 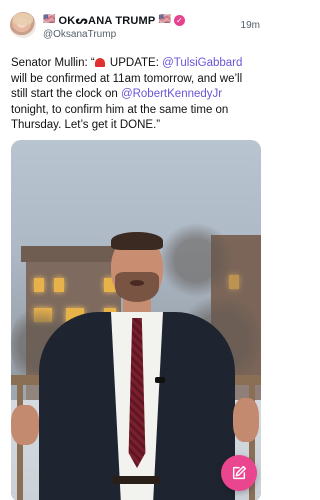 I want to click on compose-icon, so click(x=239, y=472).